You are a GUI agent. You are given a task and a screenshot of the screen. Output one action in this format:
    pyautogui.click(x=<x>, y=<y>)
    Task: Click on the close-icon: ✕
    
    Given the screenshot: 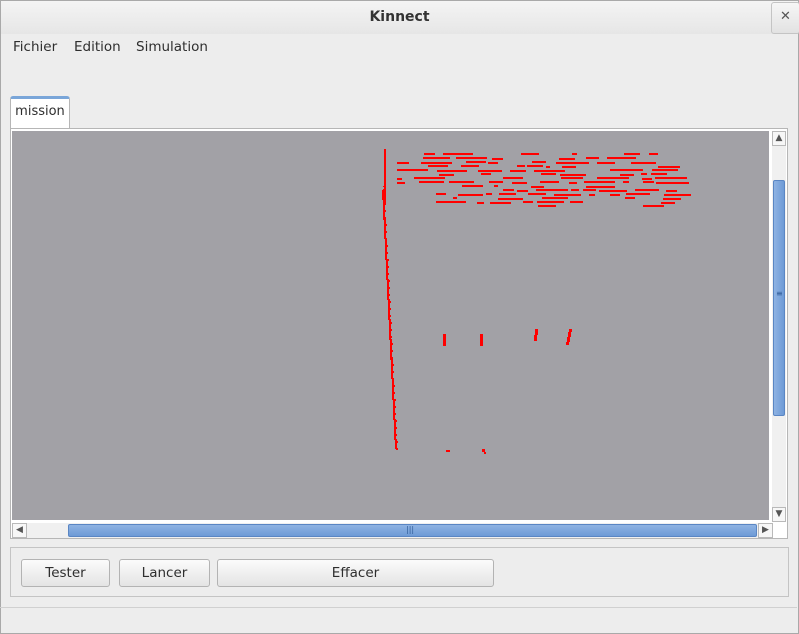 What is the action you would take?
    pyautogui.click(x=785, y=16)
    